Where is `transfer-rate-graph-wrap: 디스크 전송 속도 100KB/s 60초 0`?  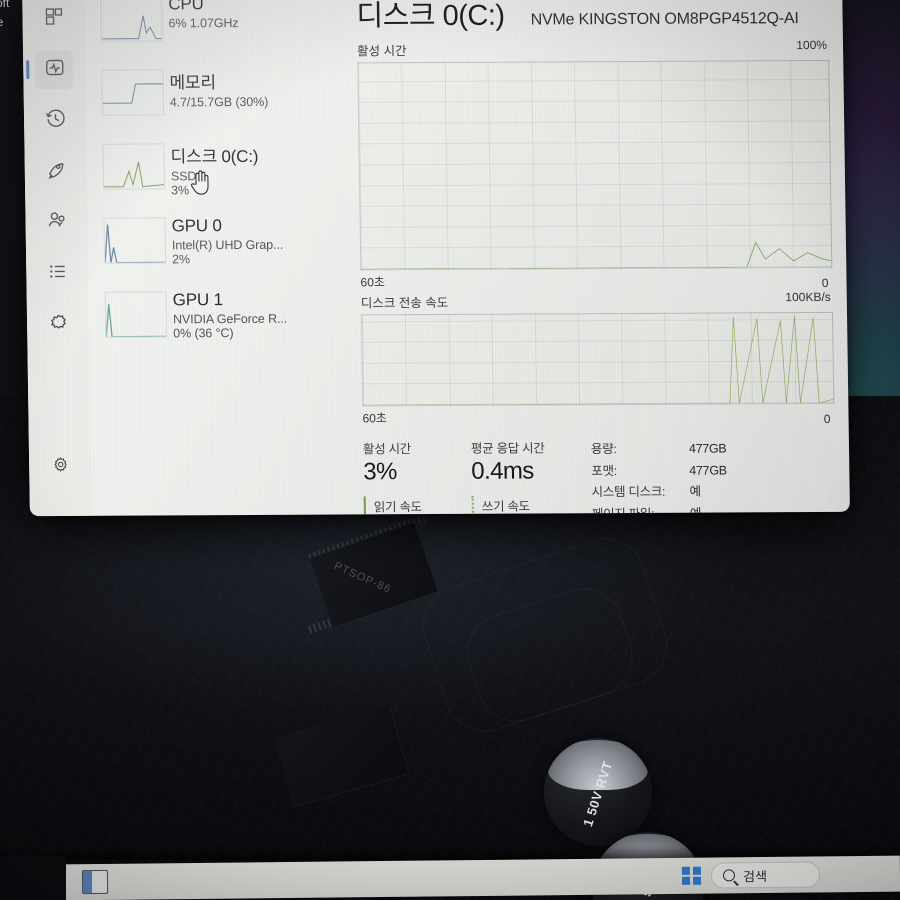 transfer-rate-graph-wrap: 디스크 전송 속도 100KB/s 60초 0 is located at coordinates (598, 358).